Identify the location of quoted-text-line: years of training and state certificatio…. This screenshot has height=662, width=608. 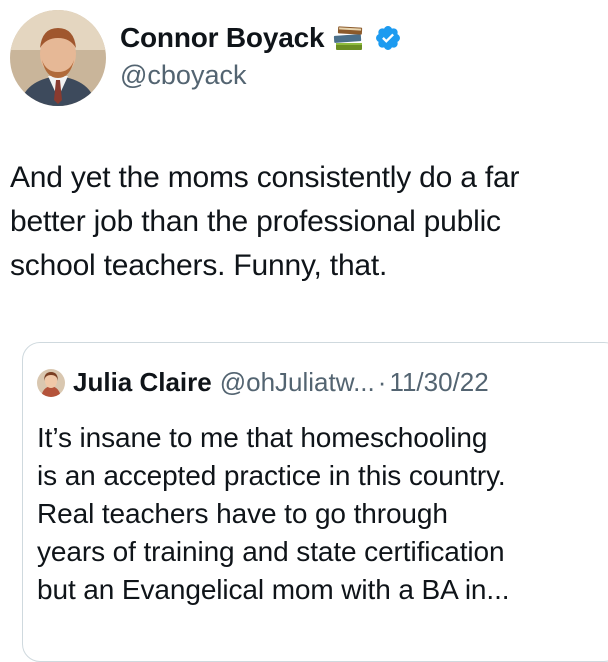
(271, 551).